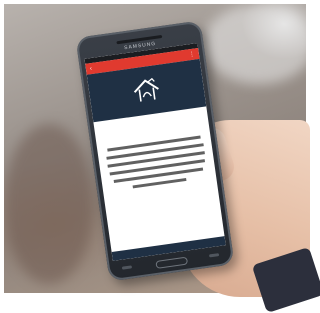 The width and height of the screenshot is (320, 313). I want to click on arrow-left-icon: ‹, so click(91, 69).